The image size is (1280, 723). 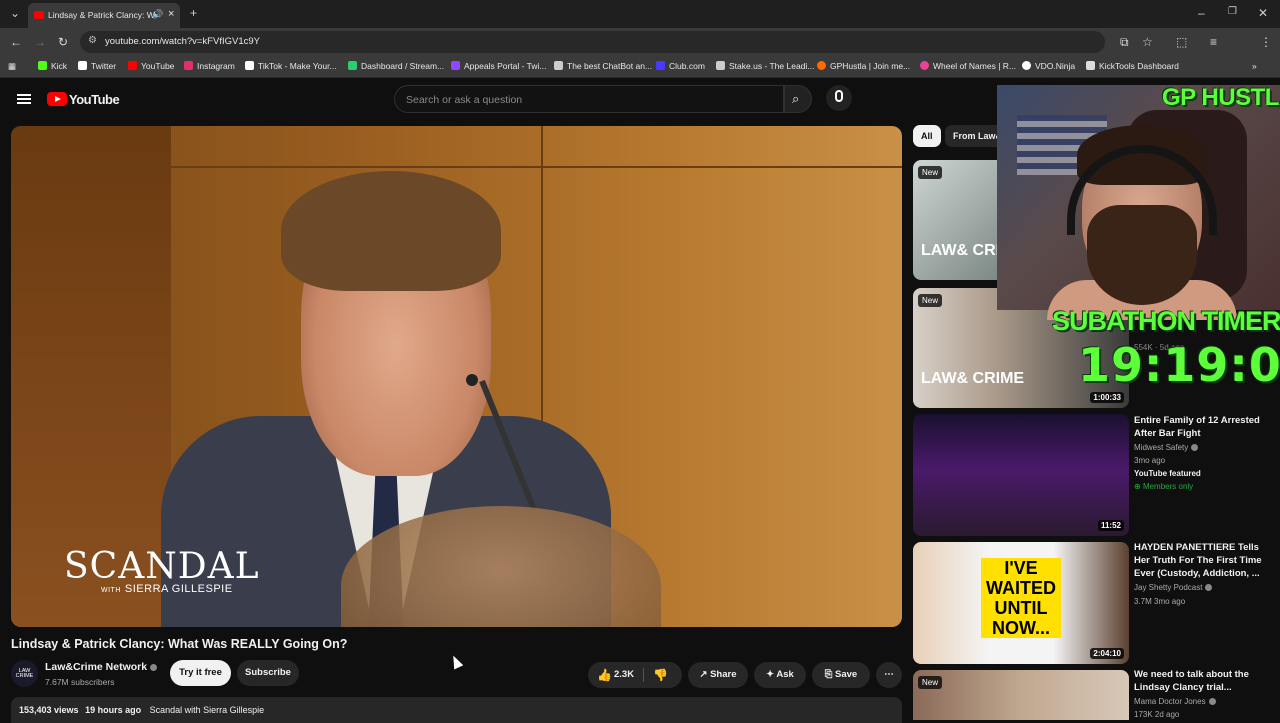 I want to click on browser-menu-icon: ⋮, so click(x=1266, y=42).